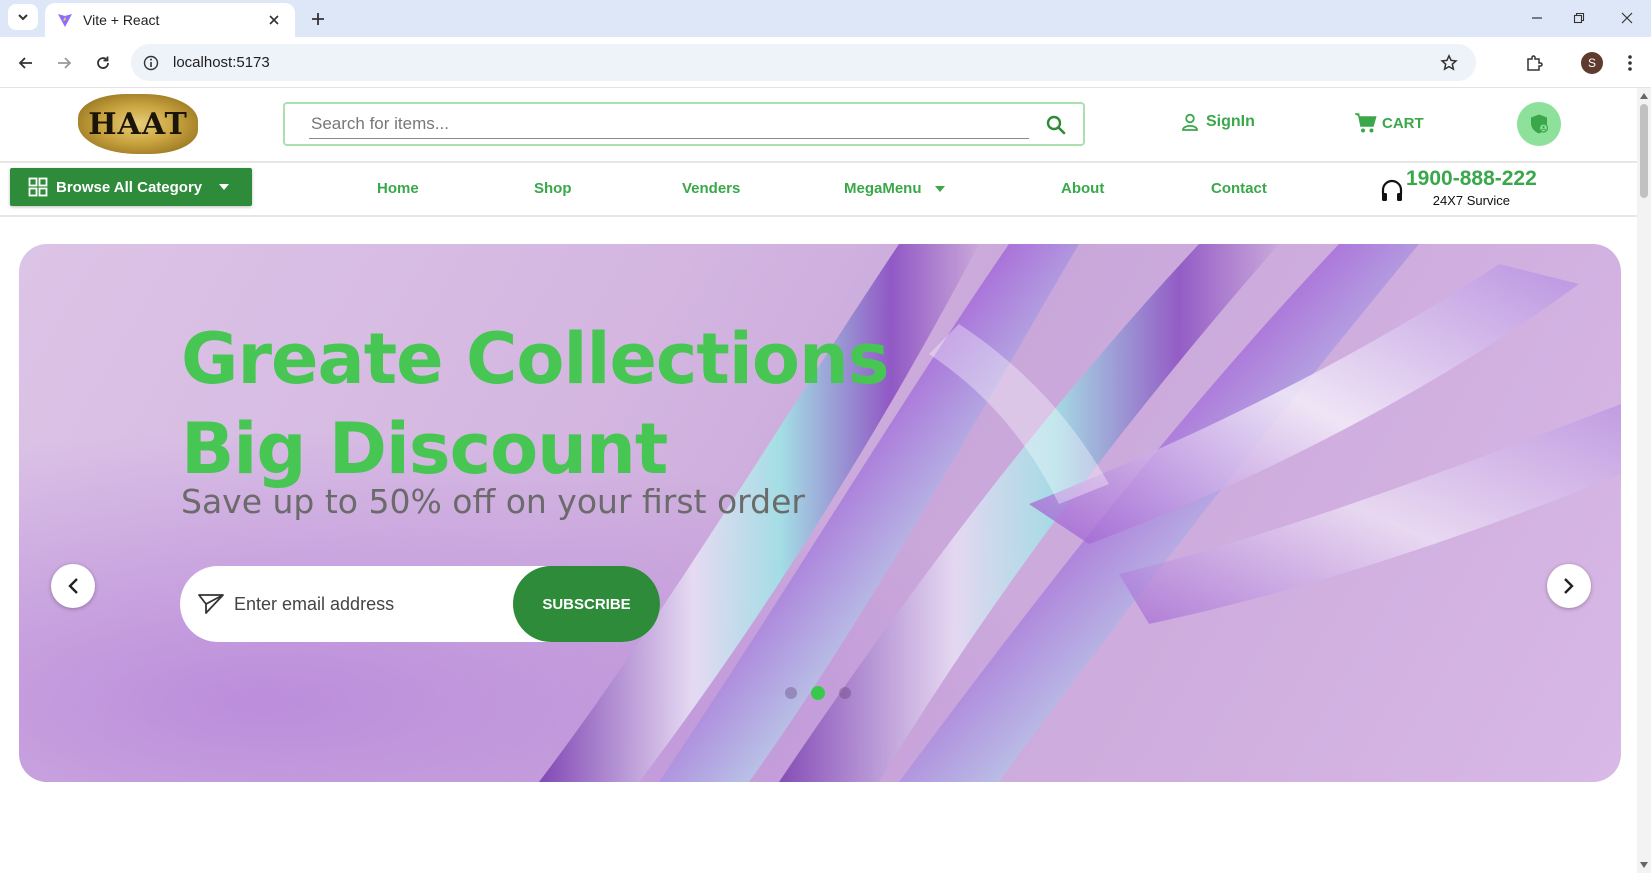 The image size is (1651, 873). Describe the element at coordinates (274, 20) in the screenshot. I see `tab-close-icon` at that location.